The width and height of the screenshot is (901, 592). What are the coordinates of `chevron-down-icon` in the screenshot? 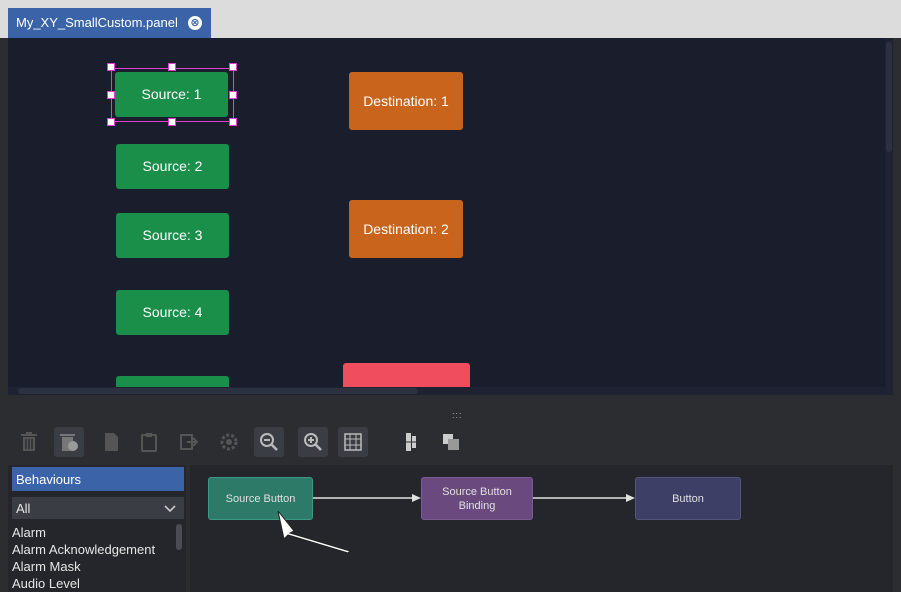 It's located at (170, 509).